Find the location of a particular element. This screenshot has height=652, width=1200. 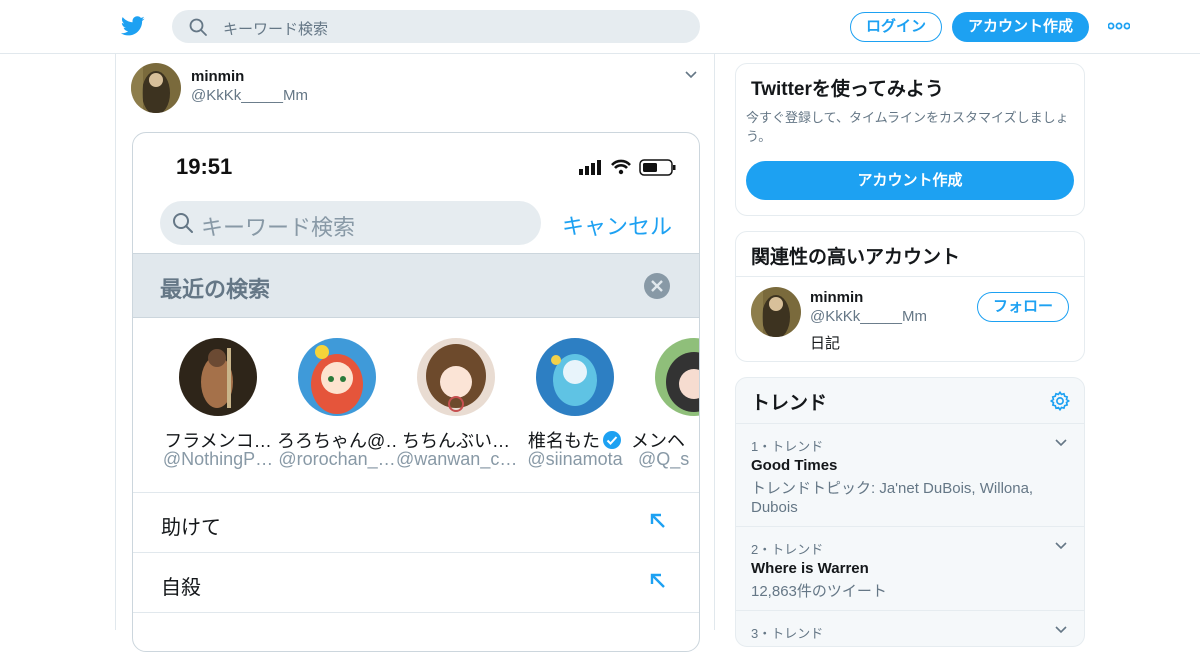

recent-query-text: 助けて is located at coordinates (191, 528).